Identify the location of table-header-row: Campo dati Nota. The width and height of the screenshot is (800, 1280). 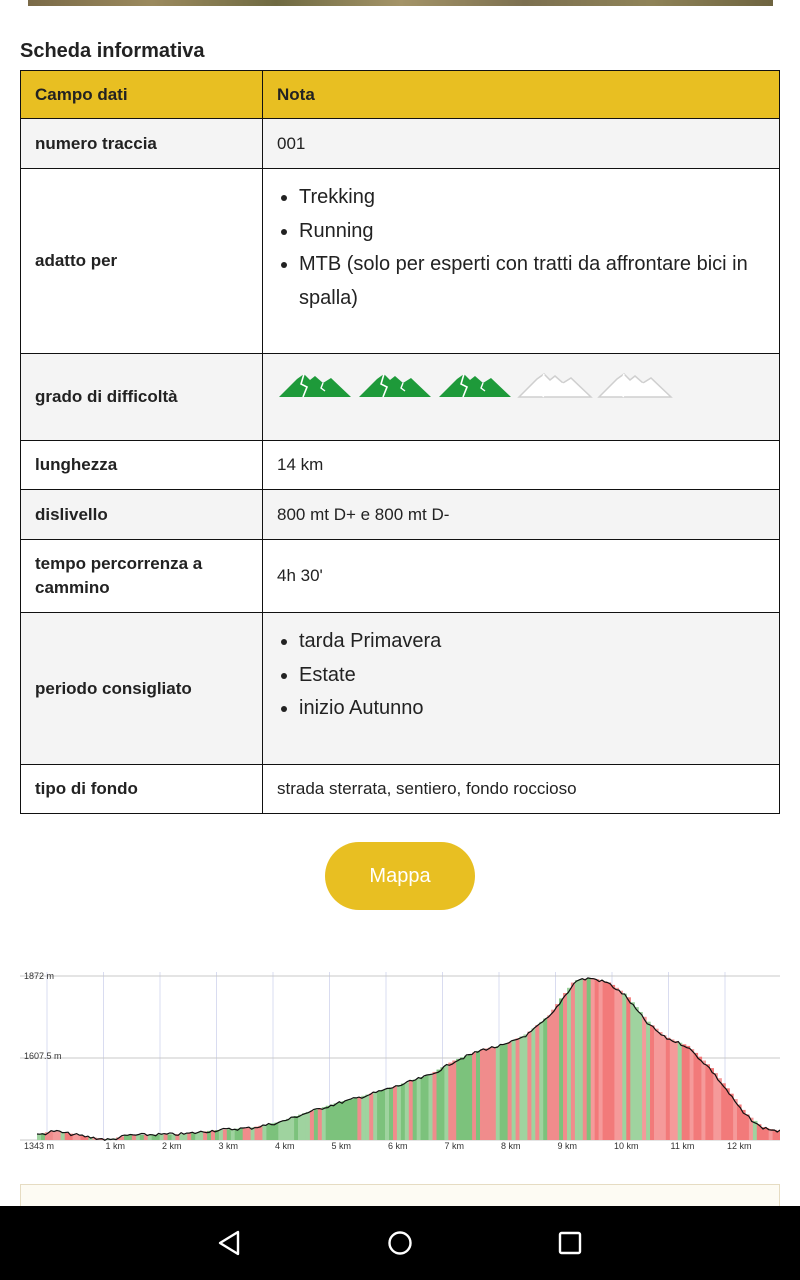
(400, 94).